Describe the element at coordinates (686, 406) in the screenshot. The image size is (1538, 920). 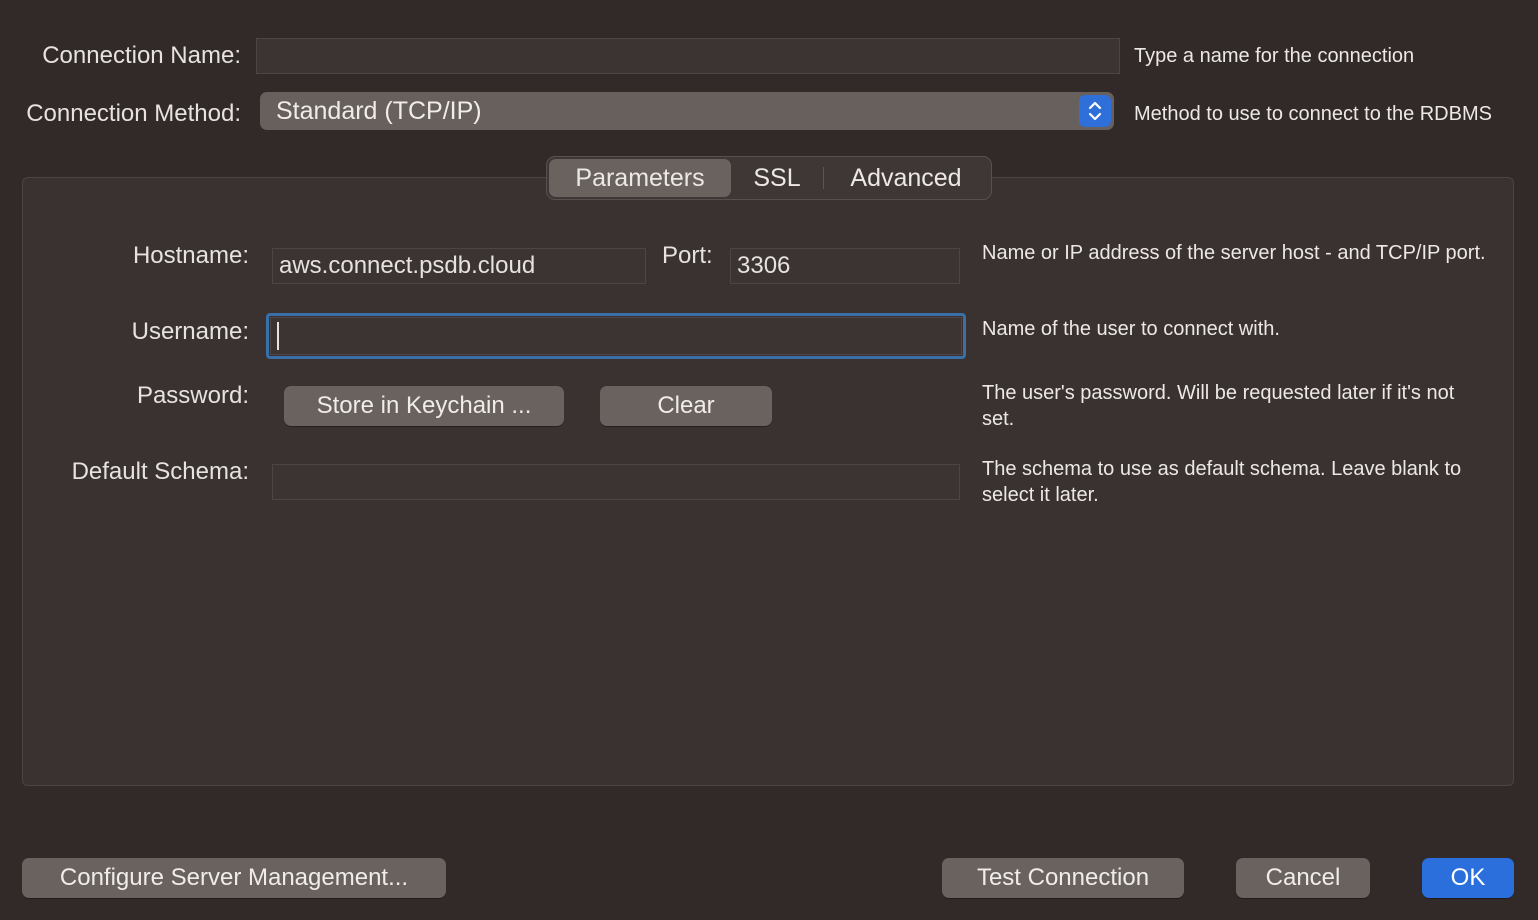
I see `clear-password-button: Clear` at that location.